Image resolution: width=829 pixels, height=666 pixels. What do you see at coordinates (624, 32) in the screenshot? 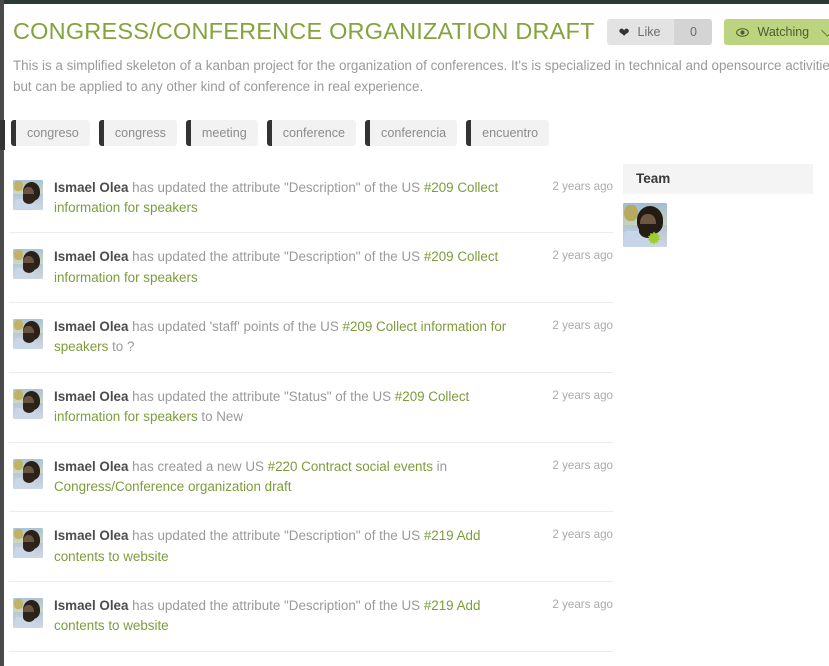
I see `heart-icon: ❤` at bounding box center [624, 32].